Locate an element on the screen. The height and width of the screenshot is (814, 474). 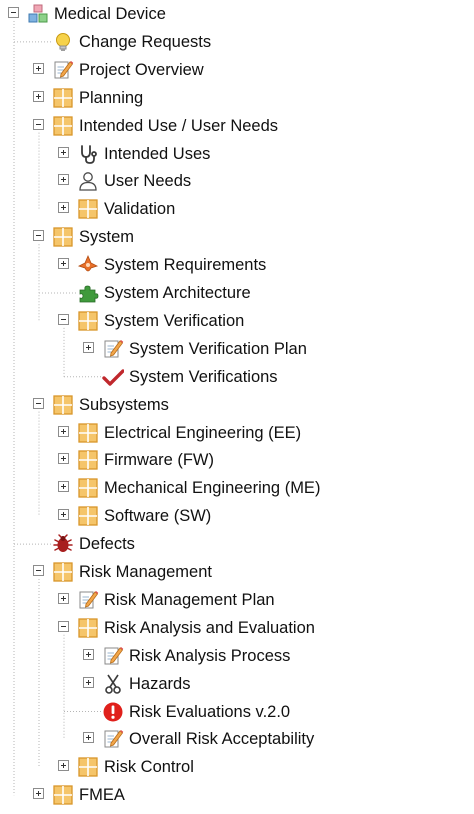
tree-node-label: Defects is located at coordinates (107, 544).